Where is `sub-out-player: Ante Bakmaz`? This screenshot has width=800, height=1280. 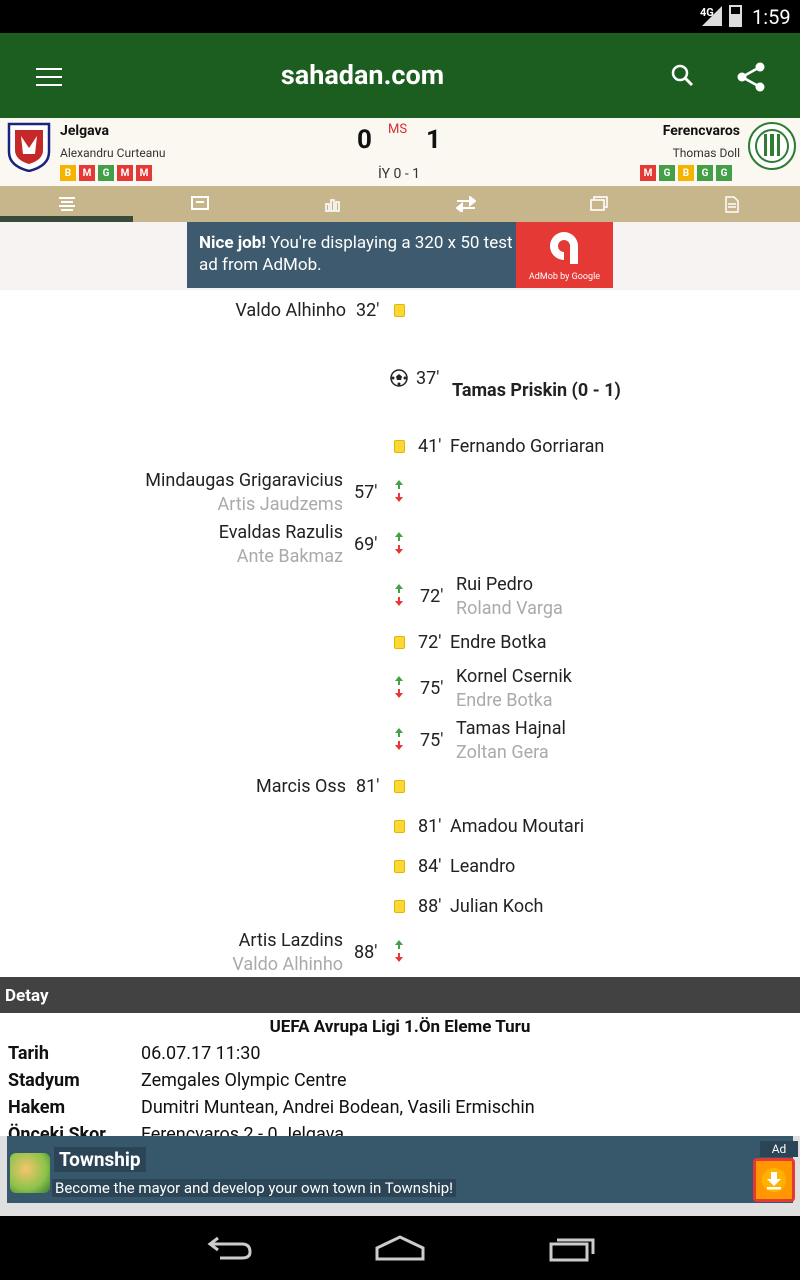
sub-out-player: Ante Bakmaz is located at coordinates (290, 556).